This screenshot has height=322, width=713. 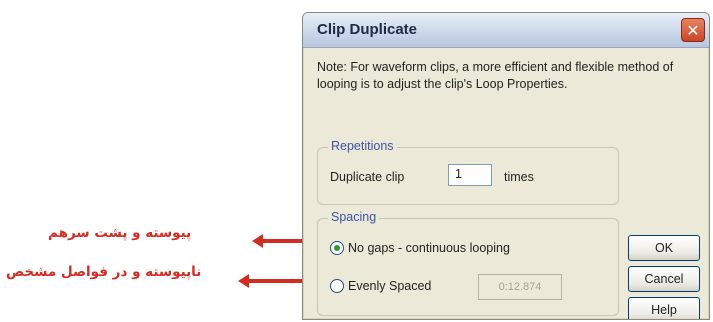 What do you see at coordinates (367, 177) in the screenshot?
I see `duplicate-clip-label: Duplicate clip` at bounding box center [367, 177].